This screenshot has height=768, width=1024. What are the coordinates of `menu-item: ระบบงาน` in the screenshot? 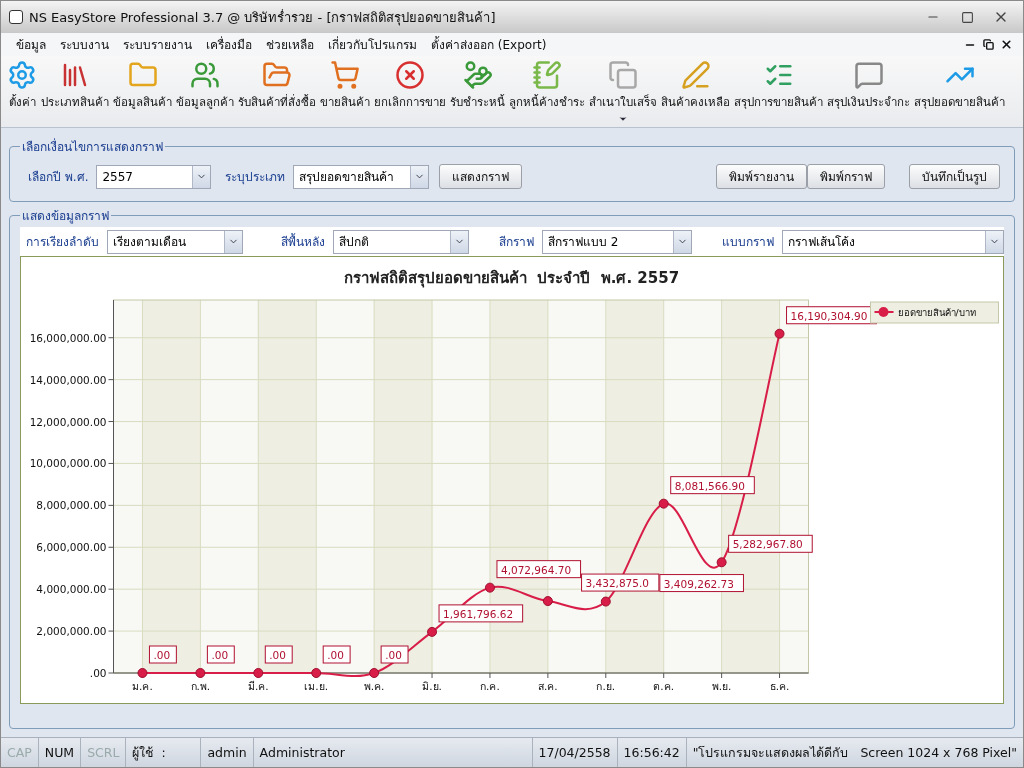 It's located at (84, 44).